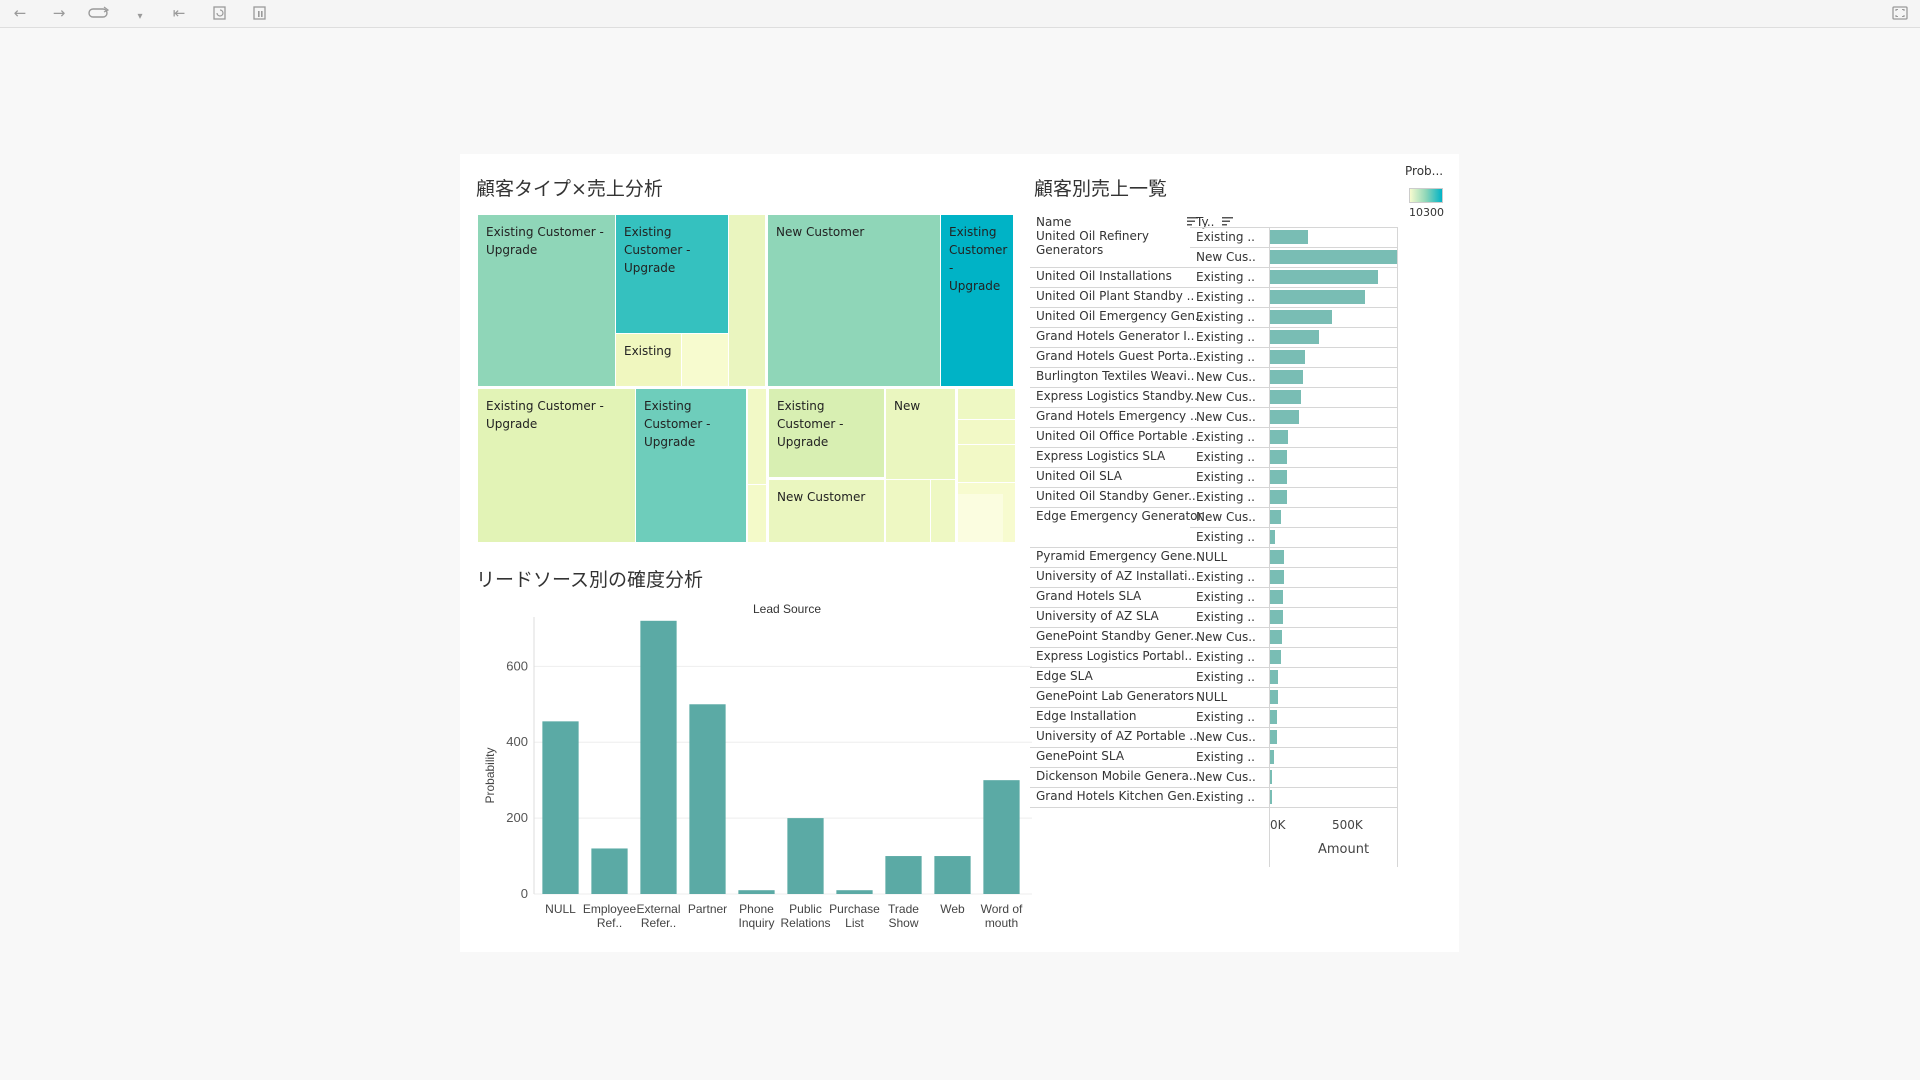  What do you see at coordinates (1119, 316) in the screenshot?
I see `customer-name: United Oil Emergency Gen..` at bounding box center [1119, 316].